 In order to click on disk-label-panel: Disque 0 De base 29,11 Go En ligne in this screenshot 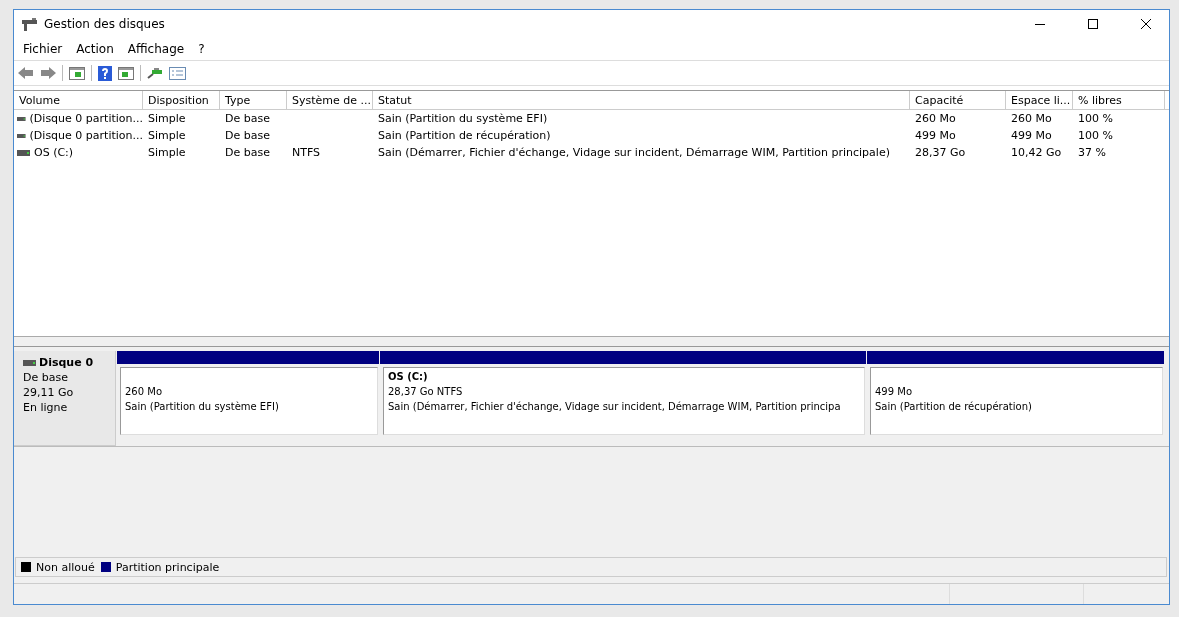, I will do `click(65, 398)`.